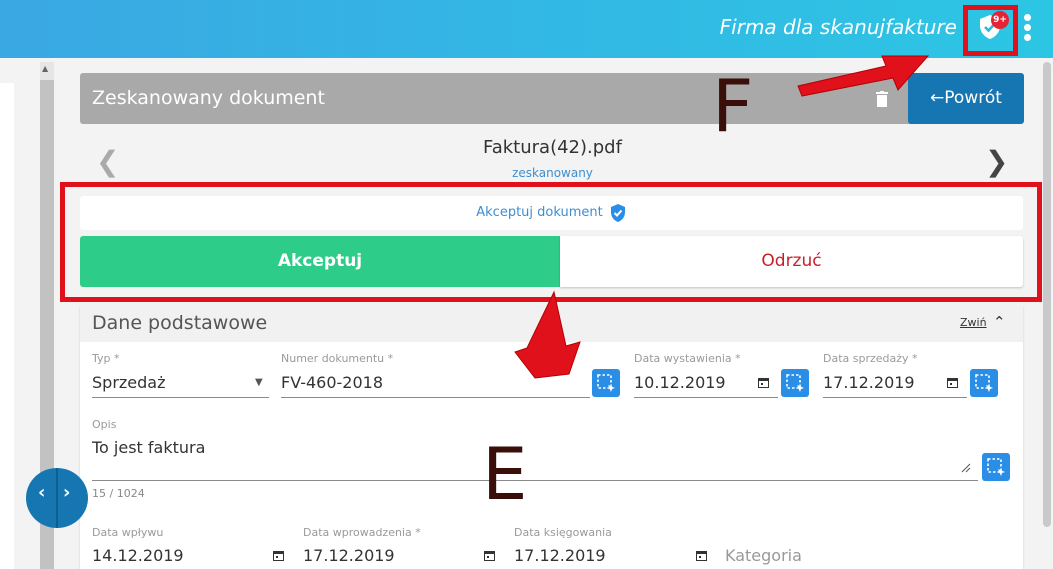 This screenshot has height=569, width=1053. I want to click on arrow-to-shield-icon, so click(863, 76).